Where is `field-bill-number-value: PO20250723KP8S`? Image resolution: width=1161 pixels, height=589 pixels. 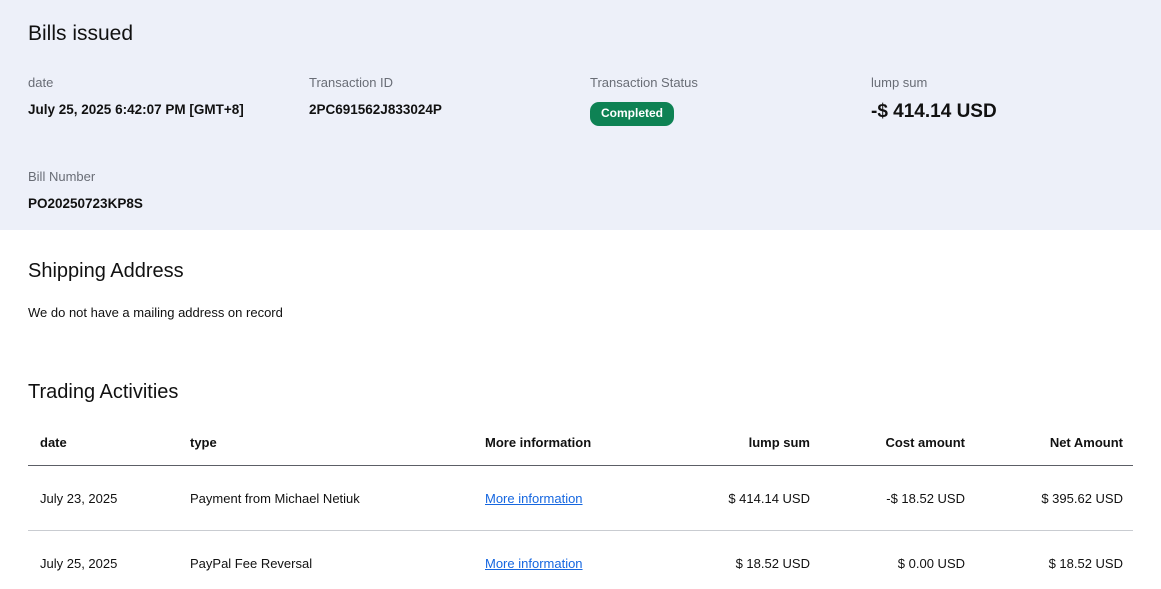
field-bill-number-value: PO20250723KP8S is located at coordinates (85, 203).